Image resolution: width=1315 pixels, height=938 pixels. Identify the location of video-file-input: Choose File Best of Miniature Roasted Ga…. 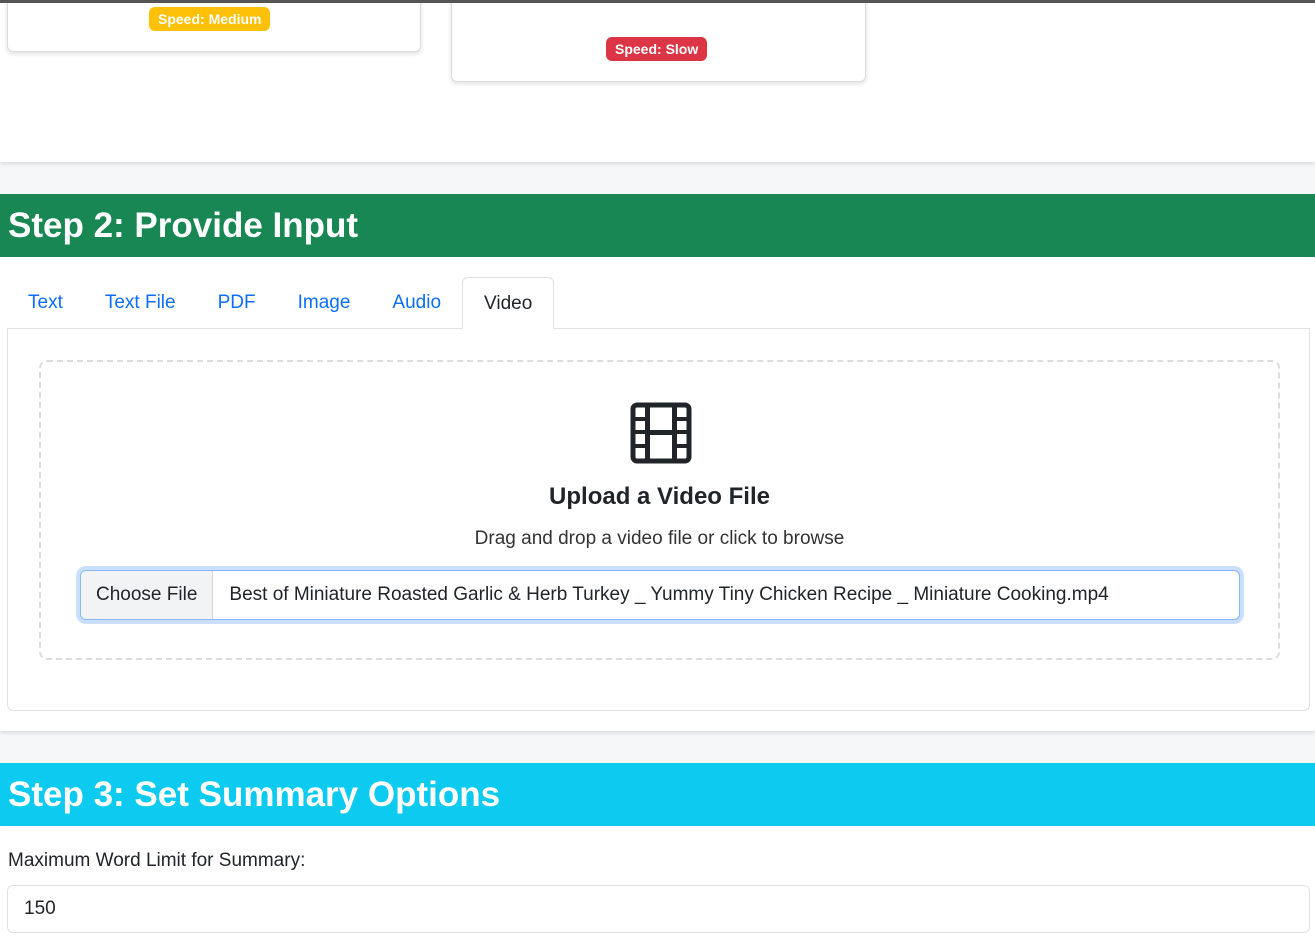
(660, 595).